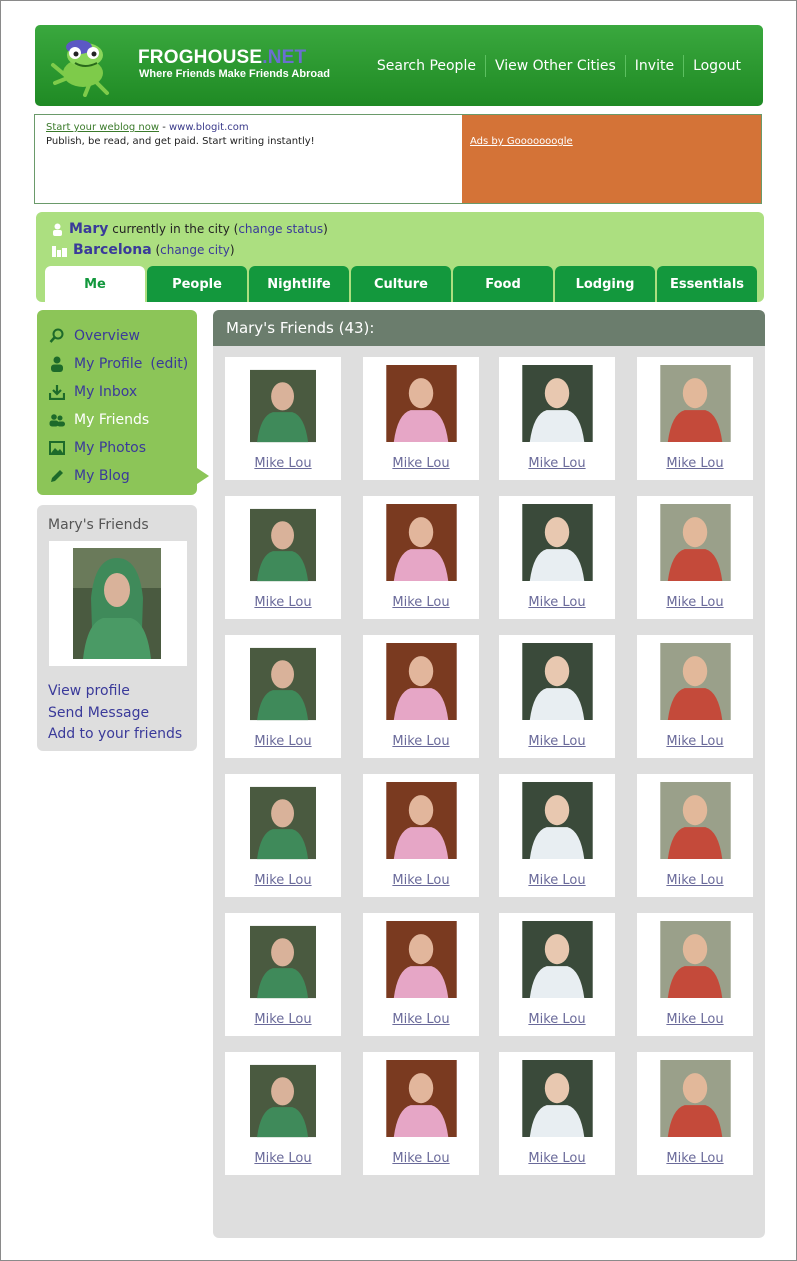 Image resolution: width=797 pixels, height=1261 pixels. What do you see at coordinates (605, 284) in the screenshot?
I see `tab-lodging: Lodging` at bounding box center [605, 284].